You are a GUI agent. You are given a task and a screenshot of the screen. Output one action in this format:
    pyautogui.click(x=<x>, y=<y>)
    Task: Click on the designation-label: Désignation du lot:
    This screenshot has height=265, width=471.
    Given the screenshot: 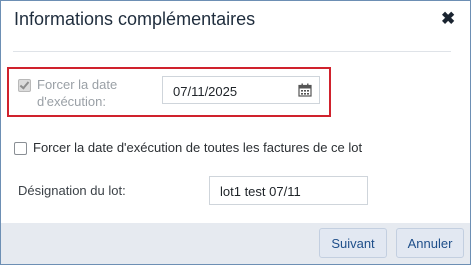 What is the action you would take?
    pyautogui.click(x=72, y=190)
    